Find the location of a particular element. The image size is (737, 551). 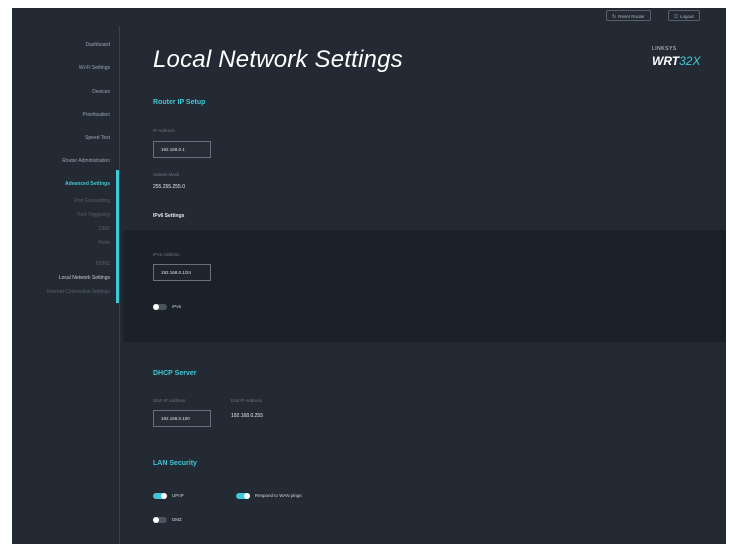

dmz-toggle-knob is located at coordinates (156, 520).